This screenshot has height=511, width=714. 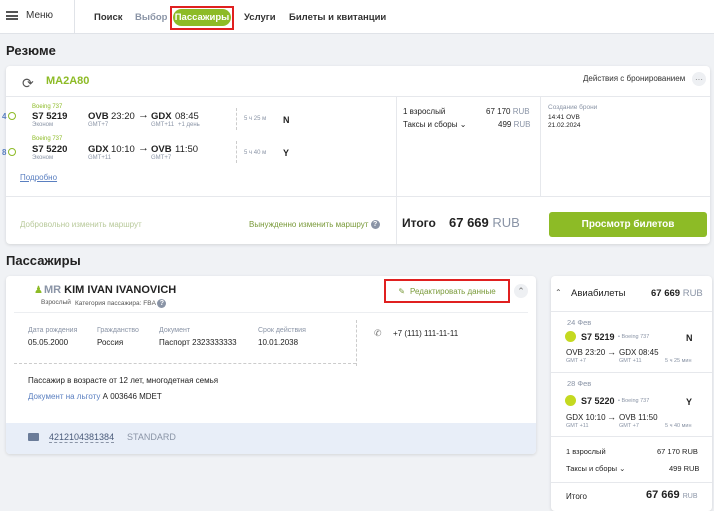 I want to click on field-label: Дата рождения, so click(x=53, y=330).